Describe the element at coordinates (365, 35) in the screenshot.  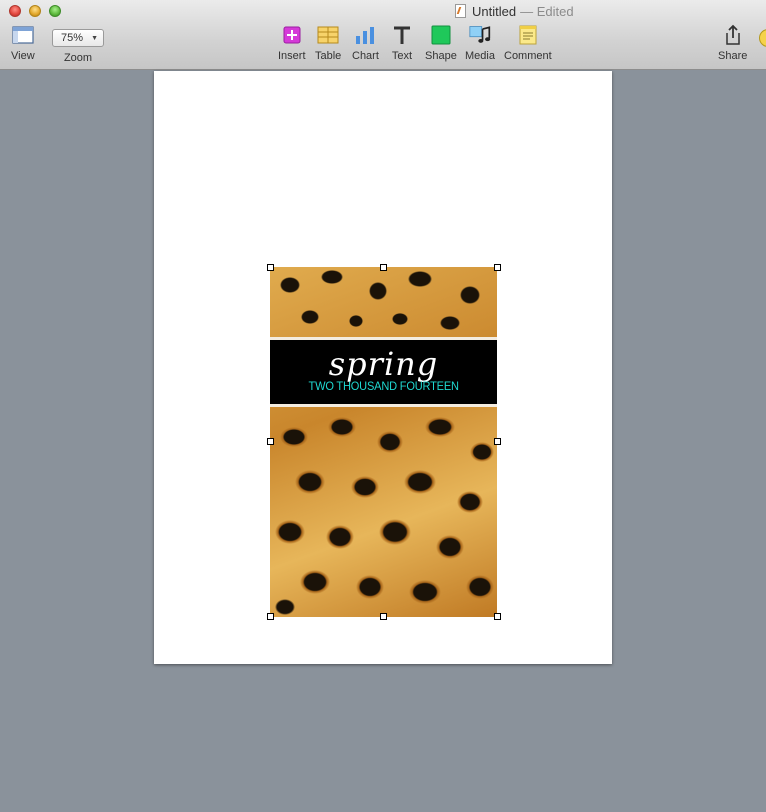
I see `chart-icon` at that location.